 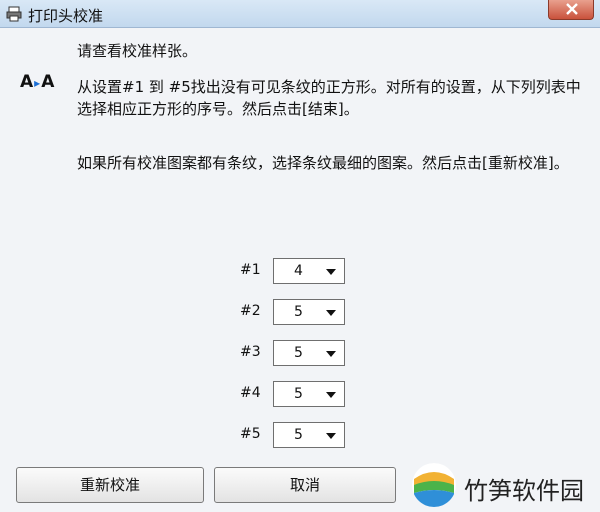 I want to click on setting-label: #4, so click(x=250, y=393).